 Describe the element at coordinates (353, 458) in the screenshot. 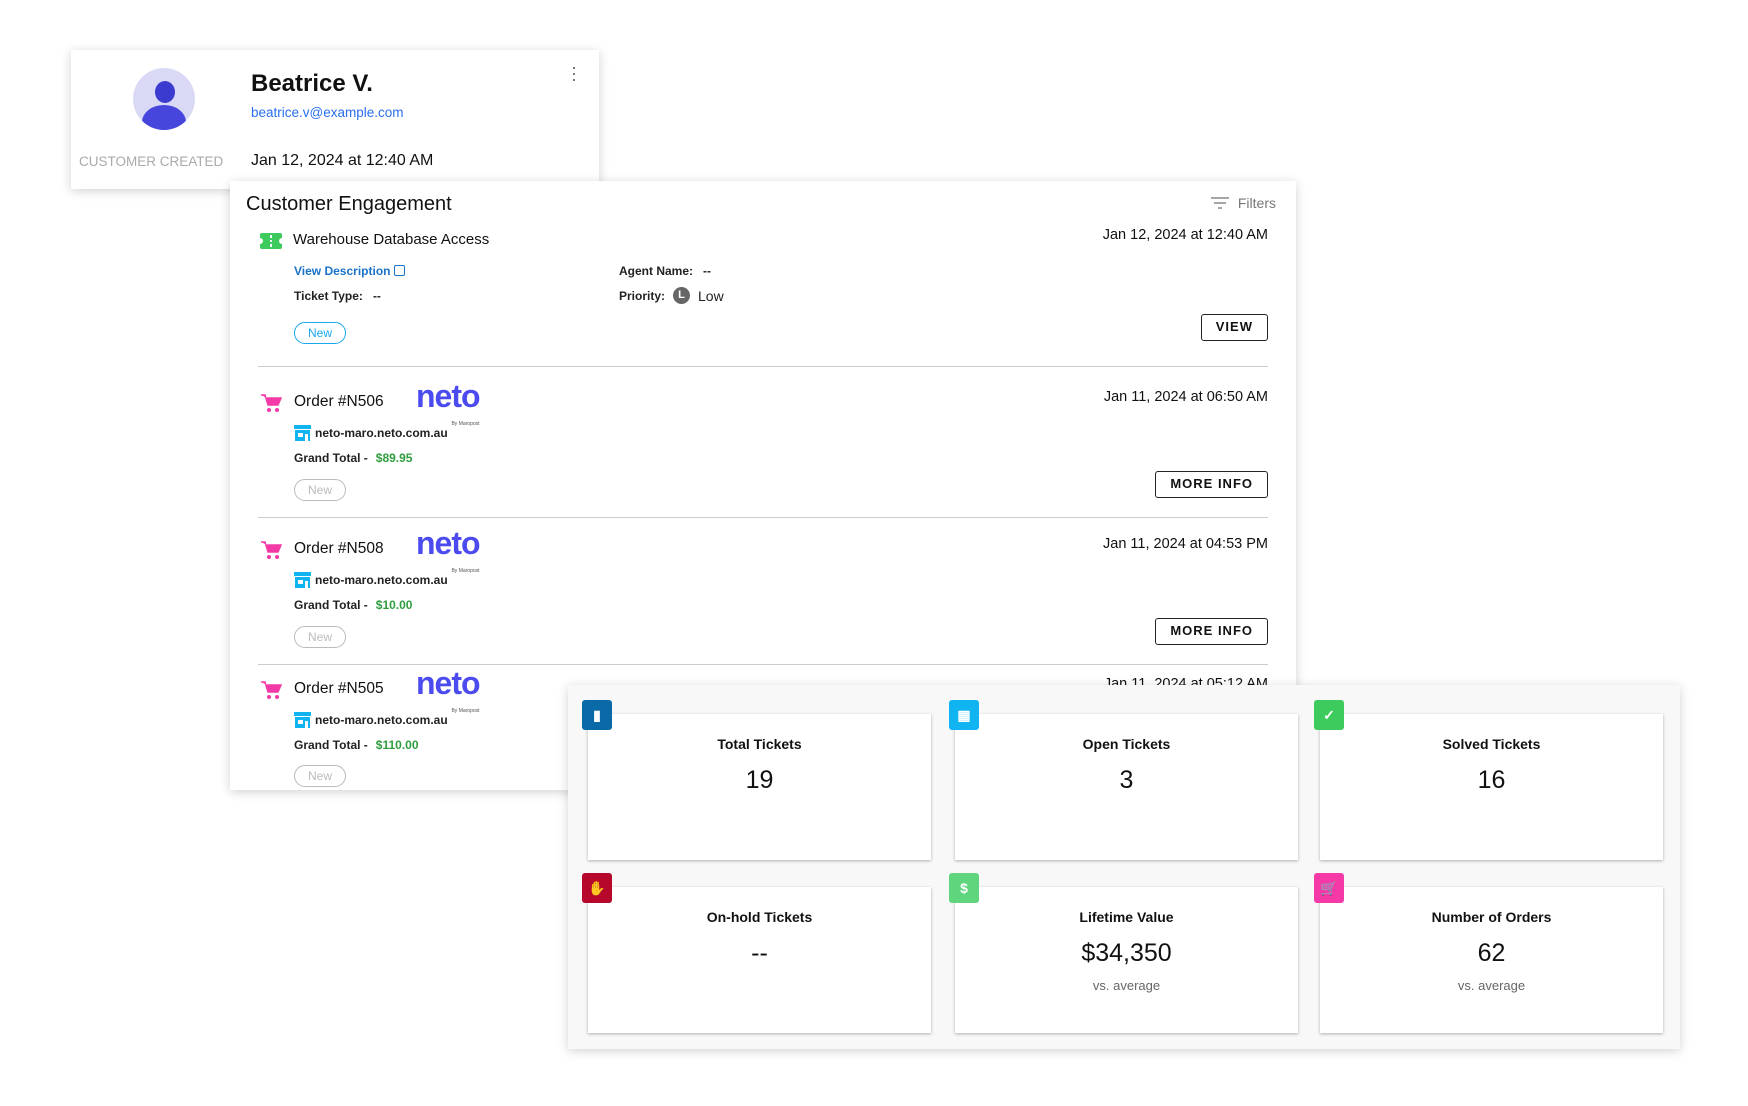

I see `grand-total: Grand Total - $89.95` at that location.